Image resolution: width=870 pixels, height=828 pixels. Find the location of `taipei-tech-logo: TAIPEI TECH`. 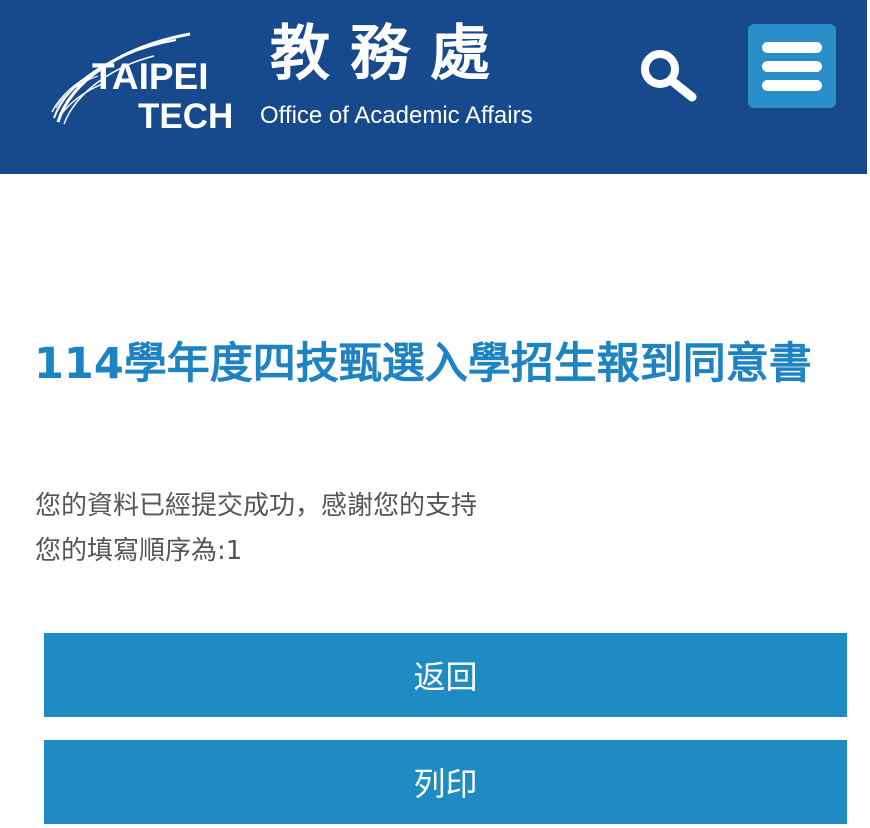

taipei-tech-logo: TAIPEI TECH is located at coordinates (142, 79).